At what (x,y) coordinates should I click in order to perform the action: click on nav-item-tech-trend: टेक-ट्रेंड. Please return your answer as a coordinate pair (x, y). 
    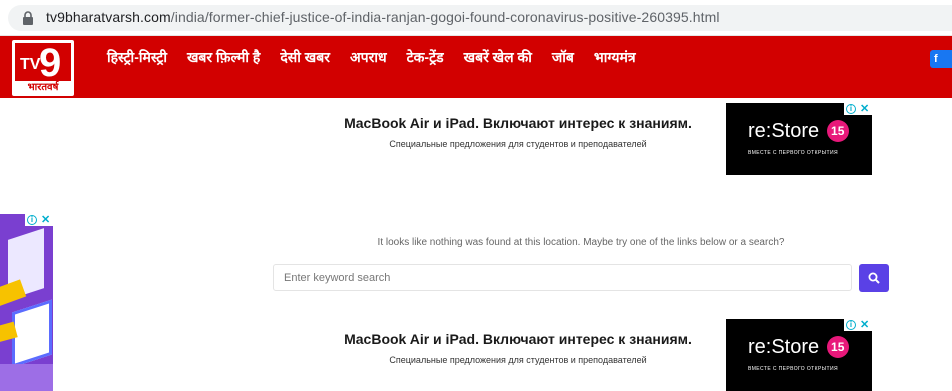
    Looking at the image, I should click on (425, 58).